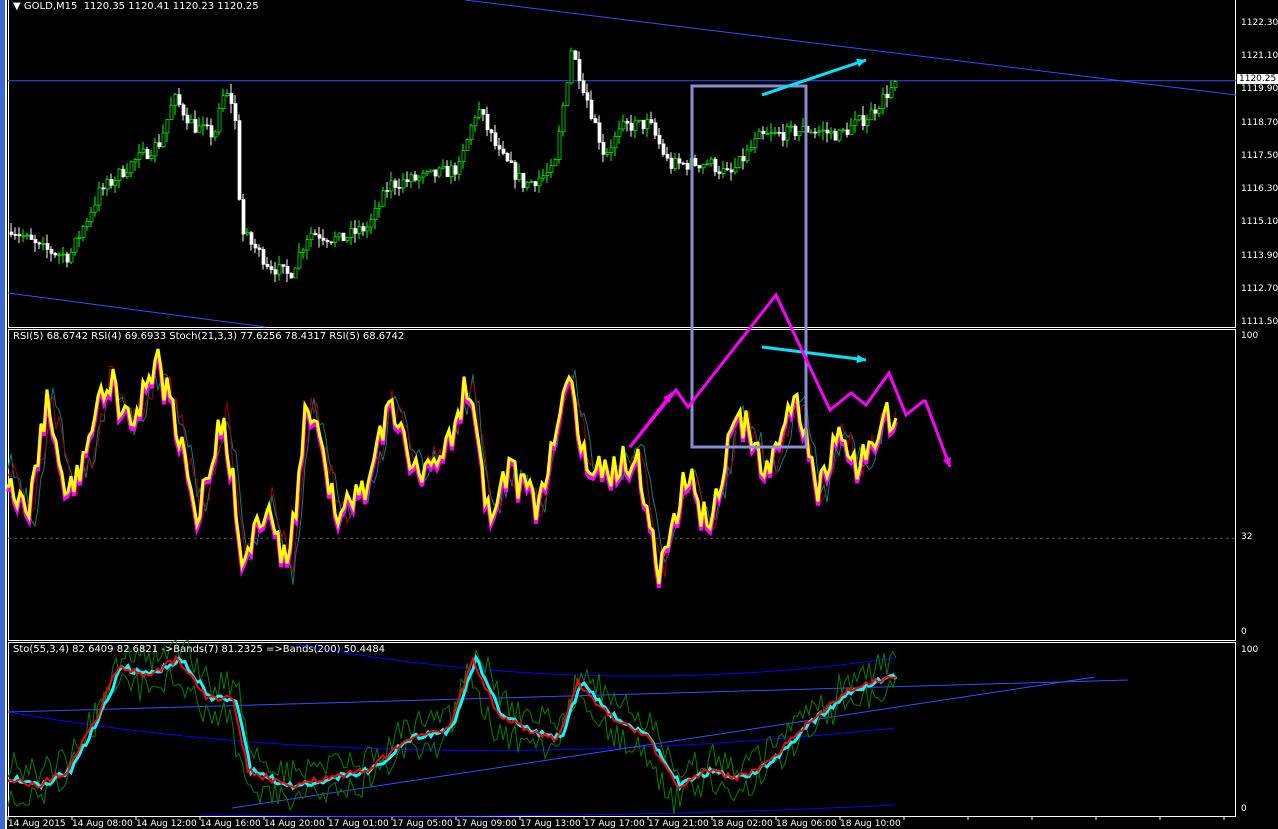  I want to click on triangle-down-icon: ▼, so click(17, 6).